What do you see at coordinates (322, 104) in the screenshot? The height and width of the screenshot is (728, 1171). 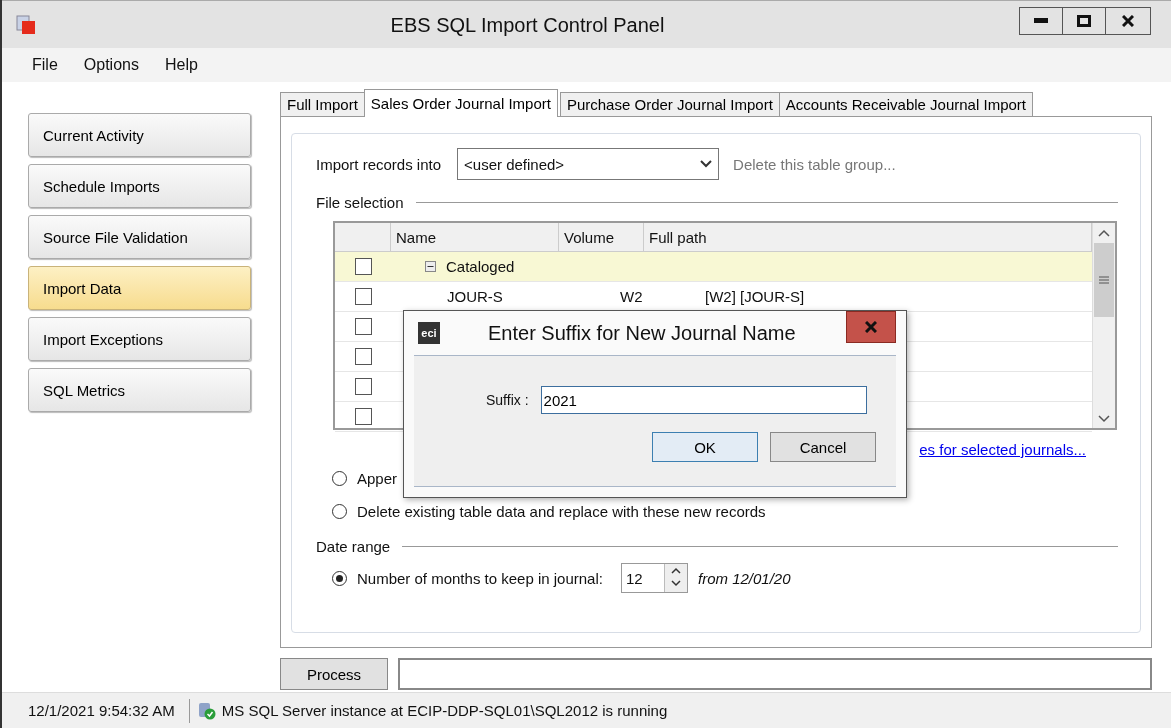 I see `tab: Full Import` at bounding box center [322, 104].